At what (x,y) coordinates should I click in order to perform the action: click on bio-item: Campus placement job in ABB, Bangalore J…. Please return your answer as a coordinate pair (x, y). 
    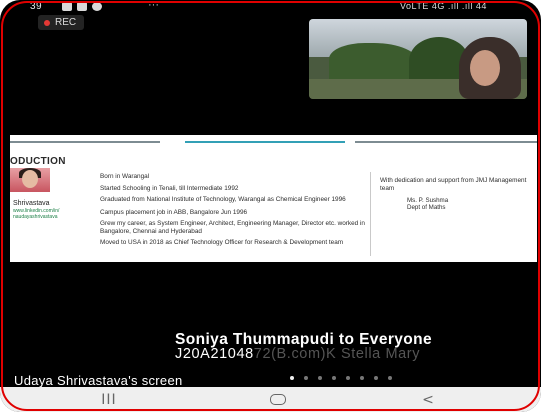
    Looking at the image, I should click on (174, 212).